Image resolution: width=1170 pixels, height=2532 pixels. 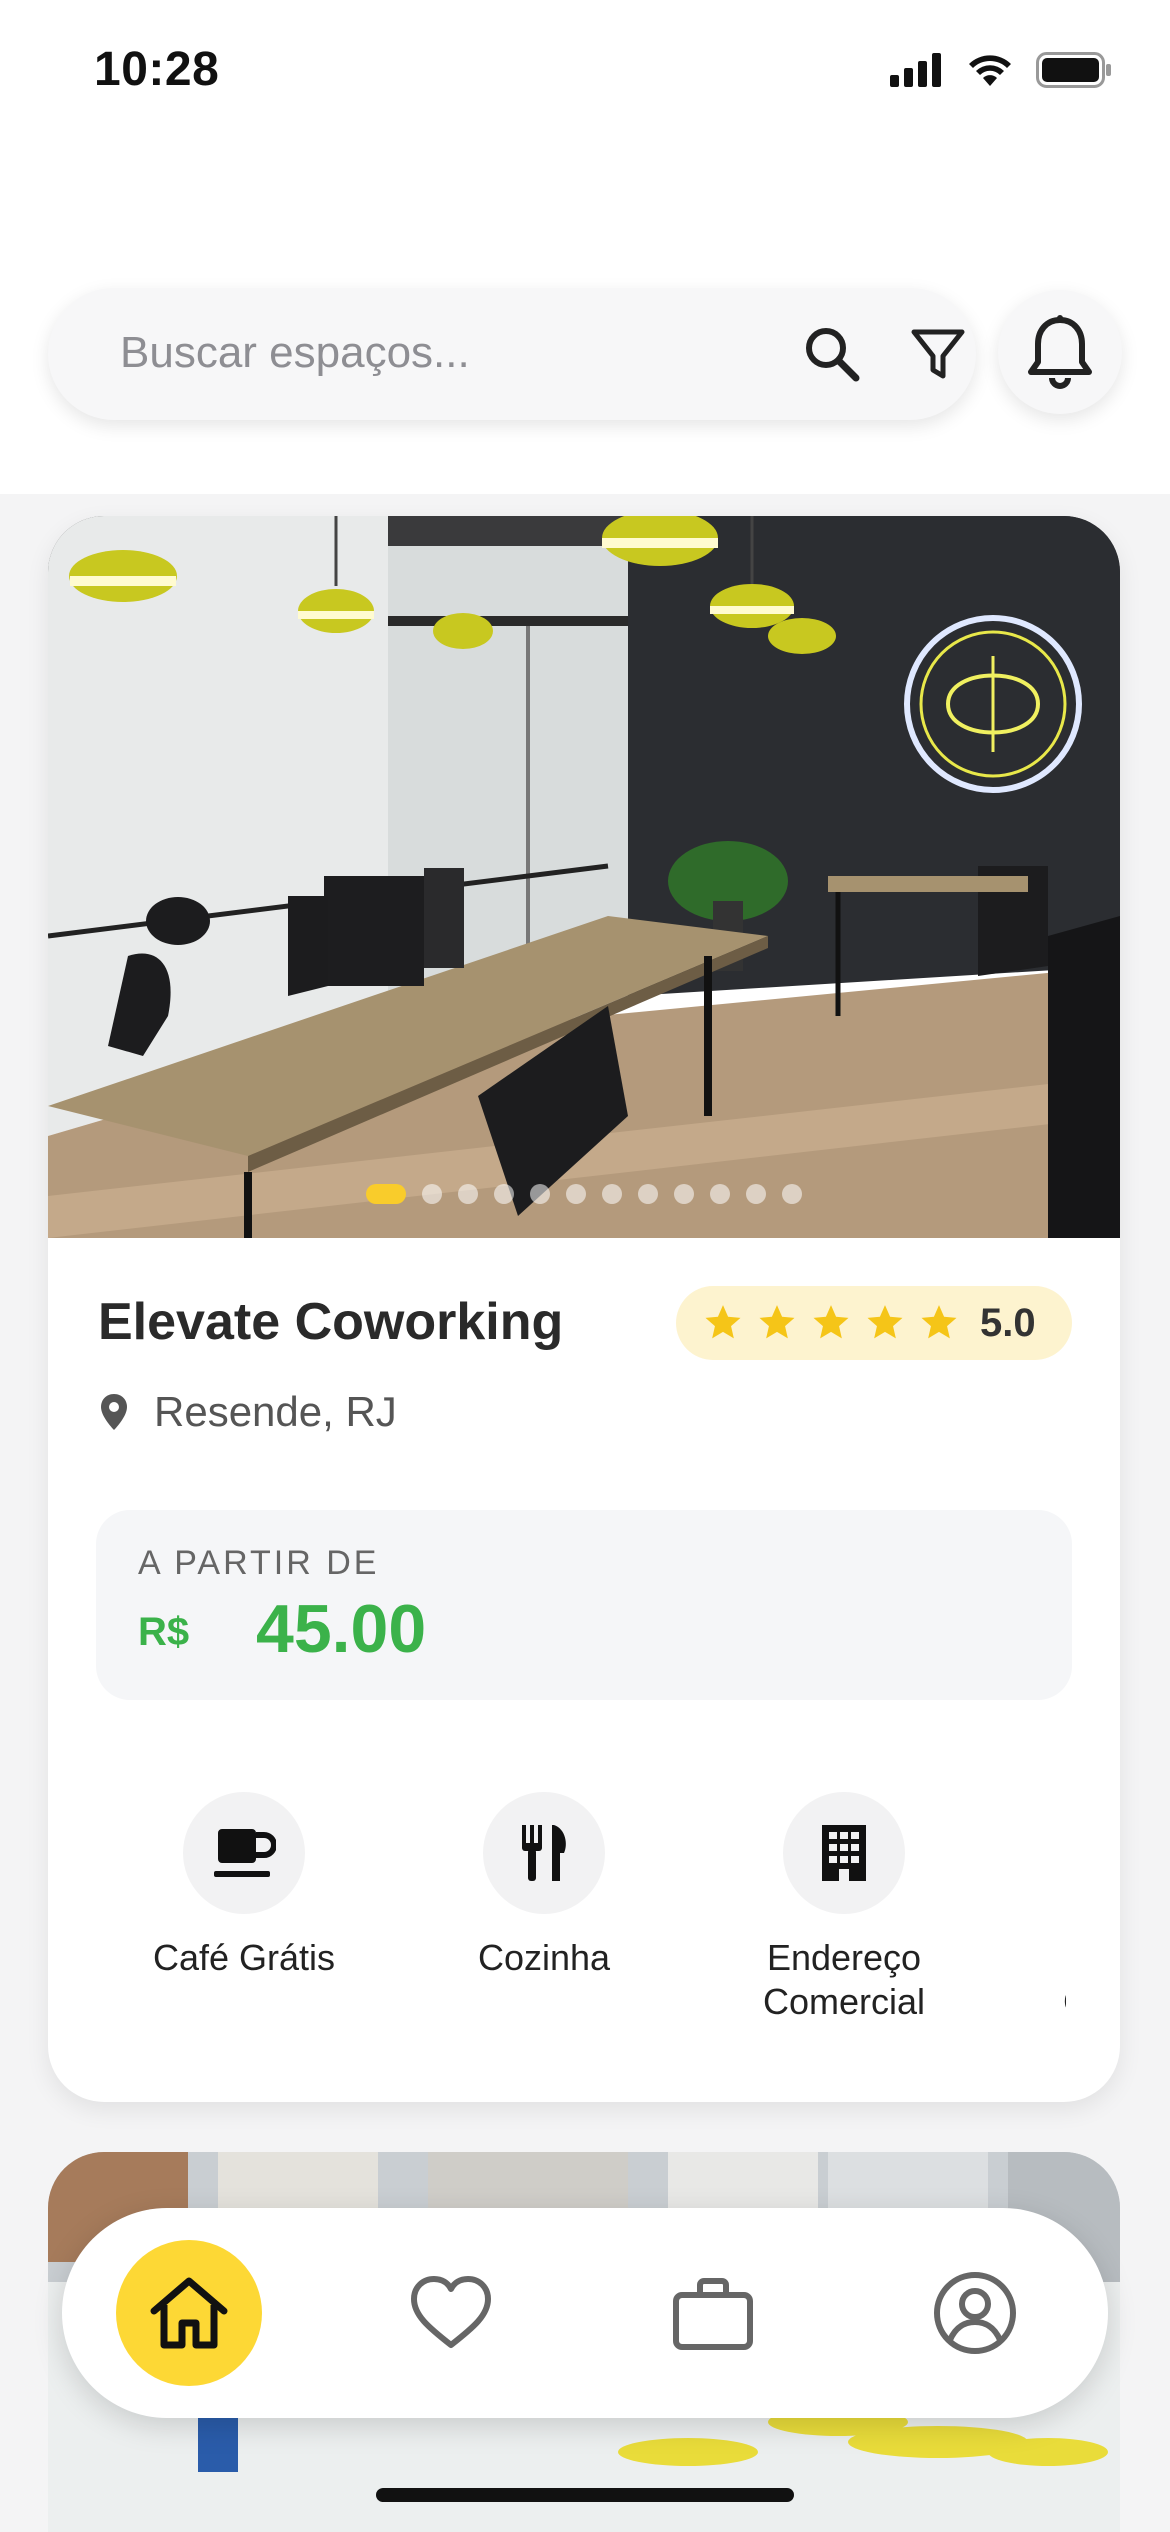 What do you see at coordinates (331, 1322) in the screenshot?
I see `space-title: Elevate Coworking` at bounding box center [331, 1322].